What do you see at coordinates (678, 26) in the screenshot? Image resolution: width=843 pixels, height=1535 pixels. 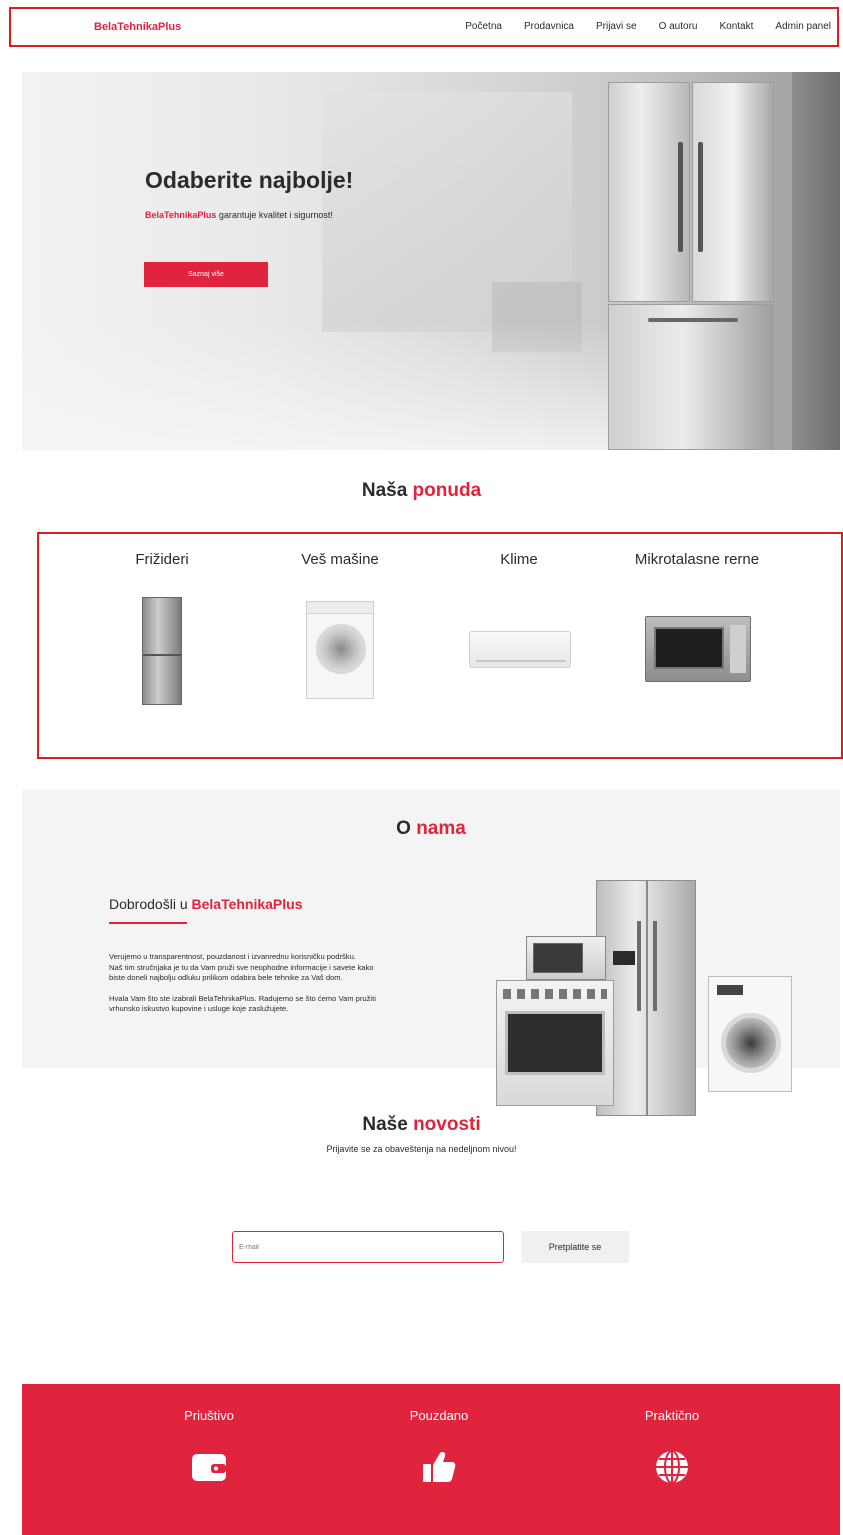 I see `nav-item-o-autoru: O autoru` at bounding box center [678, 26].